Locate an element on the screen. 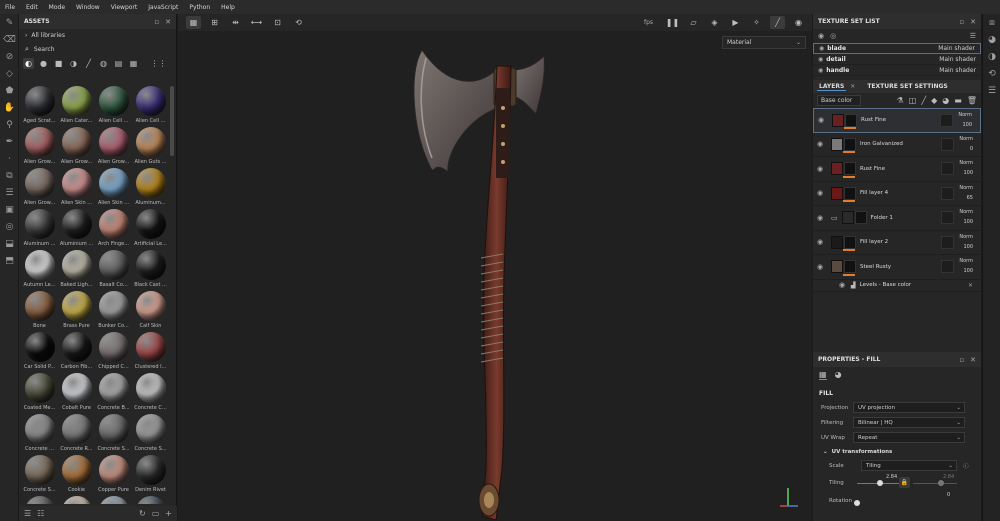  filtering-select: Bilinear | HQ ⌄ is located at coordinates (909, 422).